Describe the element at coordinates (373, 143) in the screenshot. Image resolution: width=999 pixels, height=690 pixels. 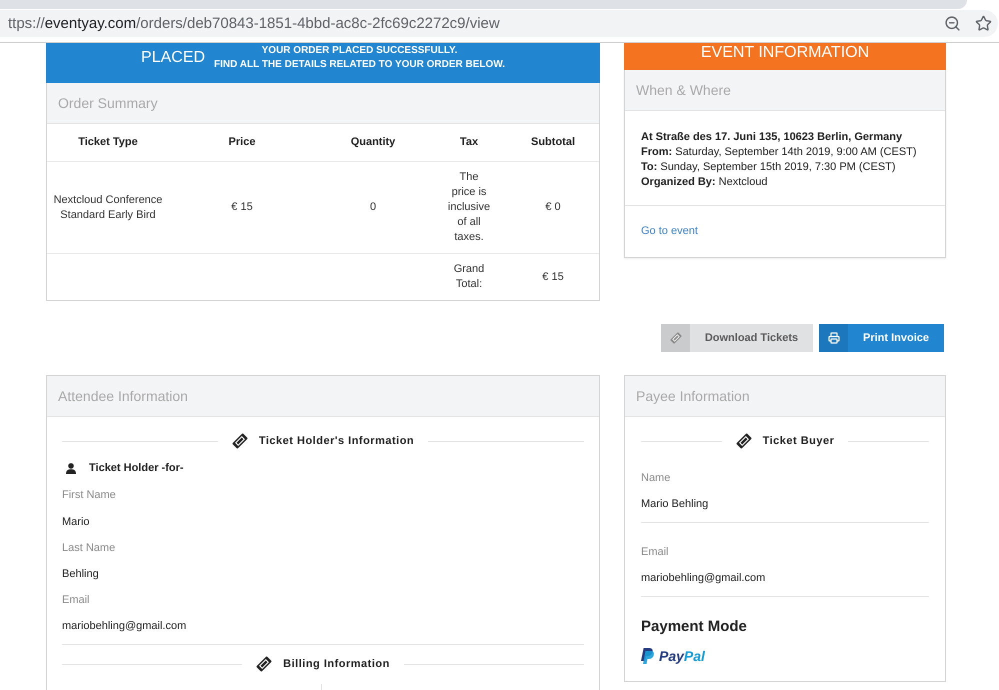
I see `column-header: Quantity` at that location.